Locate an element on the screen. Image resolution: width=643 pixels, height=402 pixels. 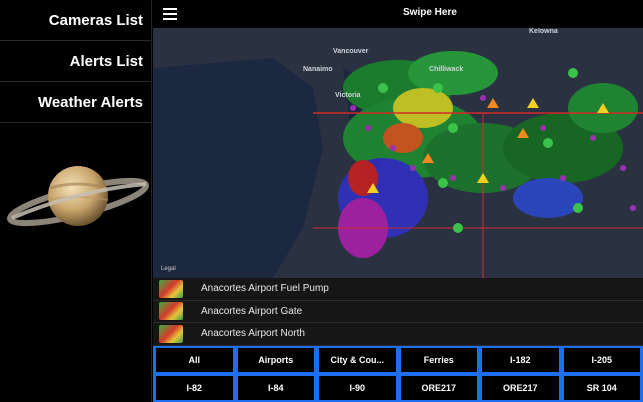
sidebar-item-weather-alerts: Weather Alerts is located at coordinates (75, 102).